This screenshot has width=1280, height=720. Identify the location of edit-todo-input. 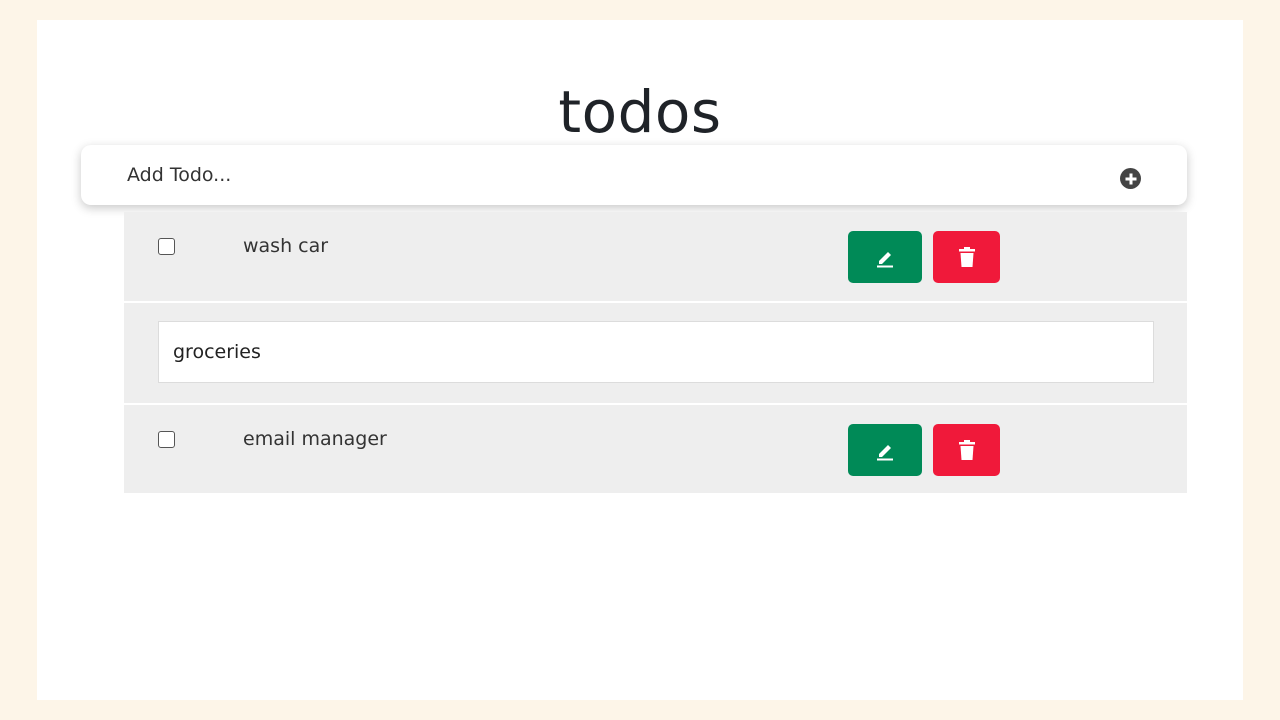
(656, 352).